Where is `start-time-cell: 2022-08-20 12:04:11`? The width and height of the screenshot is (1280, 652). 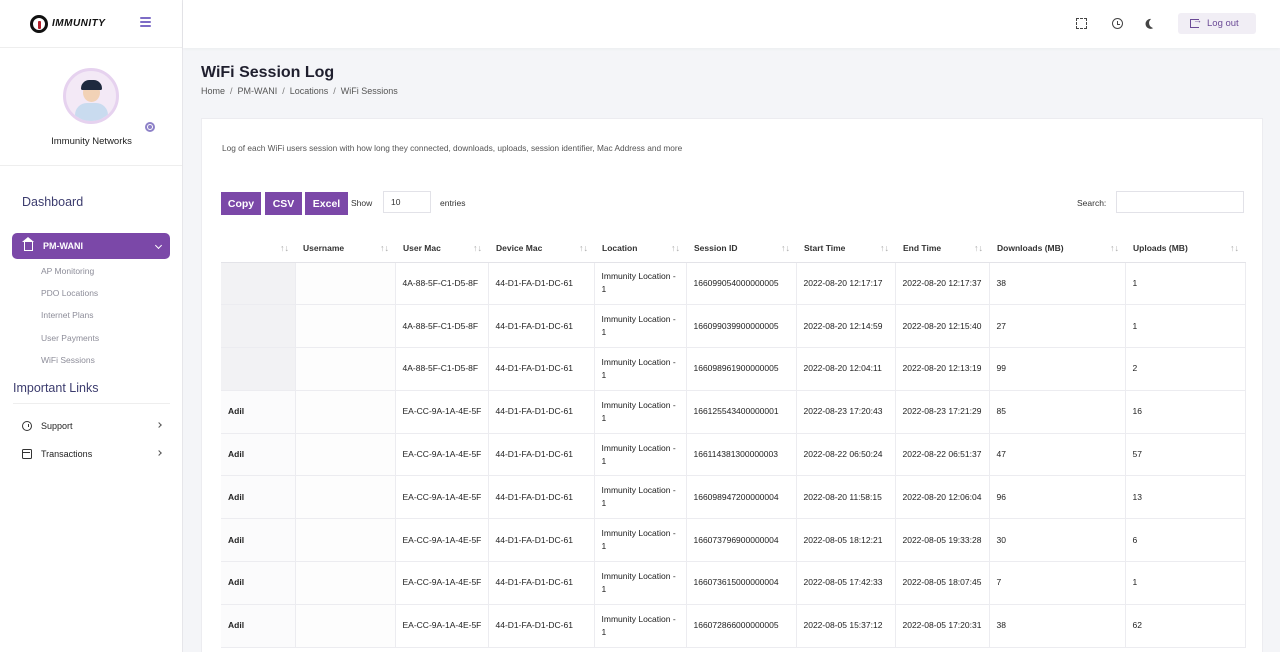
start-time-cell: 2022-08-20 12:04:11 is located at coordinates (846, 369).